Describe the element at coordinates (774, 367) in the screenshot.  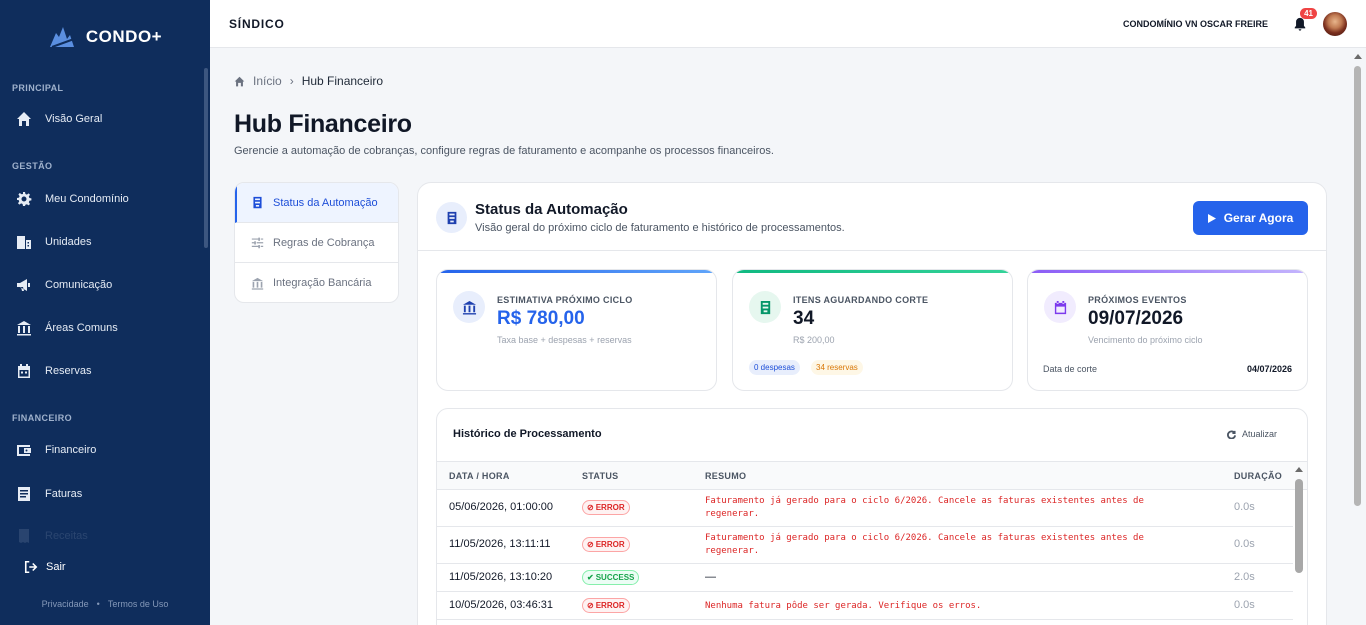
I see `expenses-chip: 0 despesas` at that location.